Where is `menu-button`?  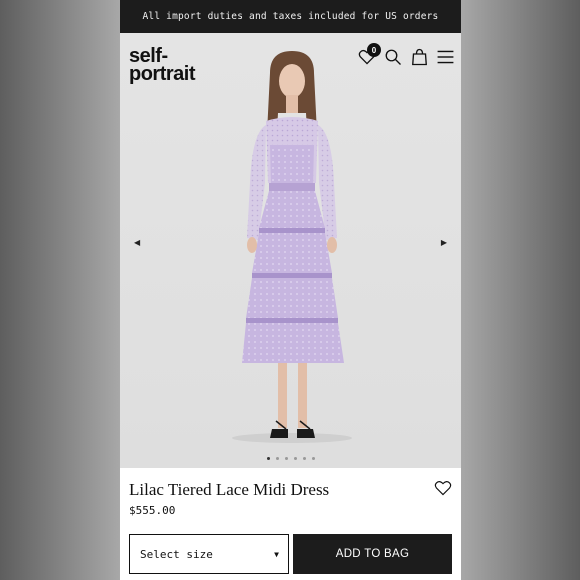 menu-button is located at coordinates (445, 57).